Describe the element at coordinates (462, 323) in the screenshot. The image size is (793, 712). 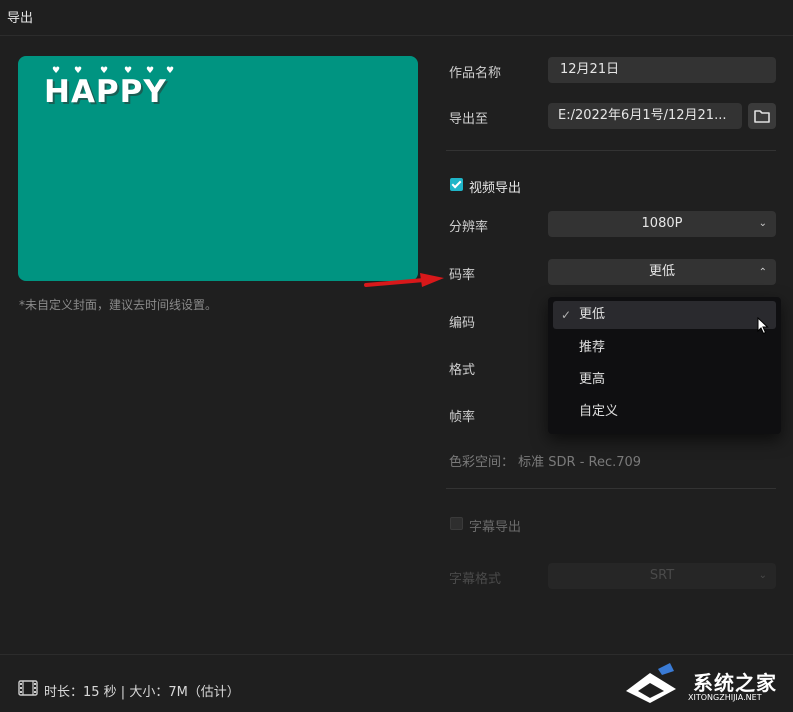
I see `codec-label: 编码` at that location.